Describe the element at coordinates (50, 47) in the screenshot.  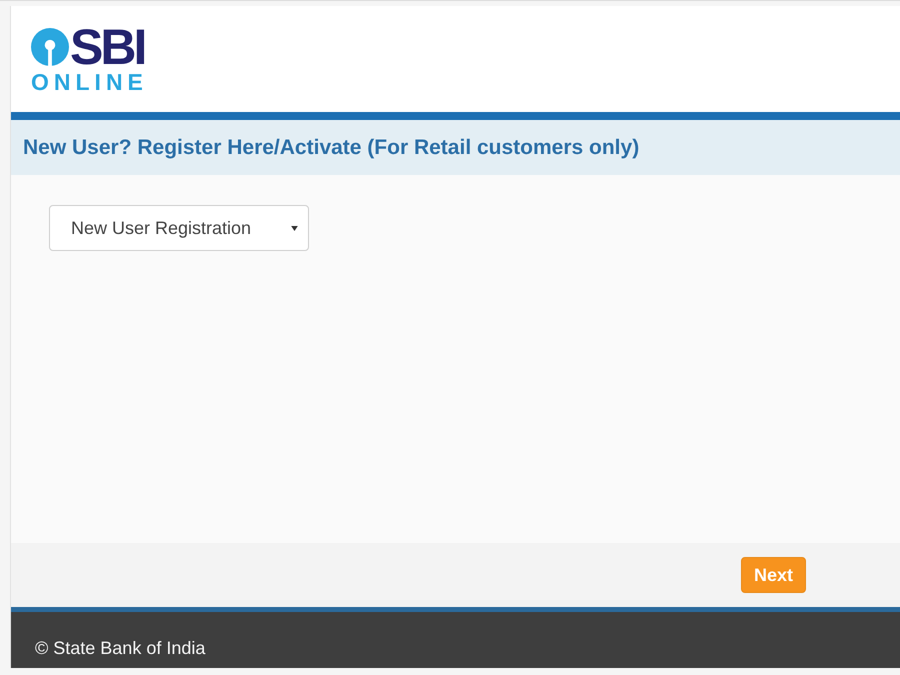
I see `keyhole-logo-icon` at that location.